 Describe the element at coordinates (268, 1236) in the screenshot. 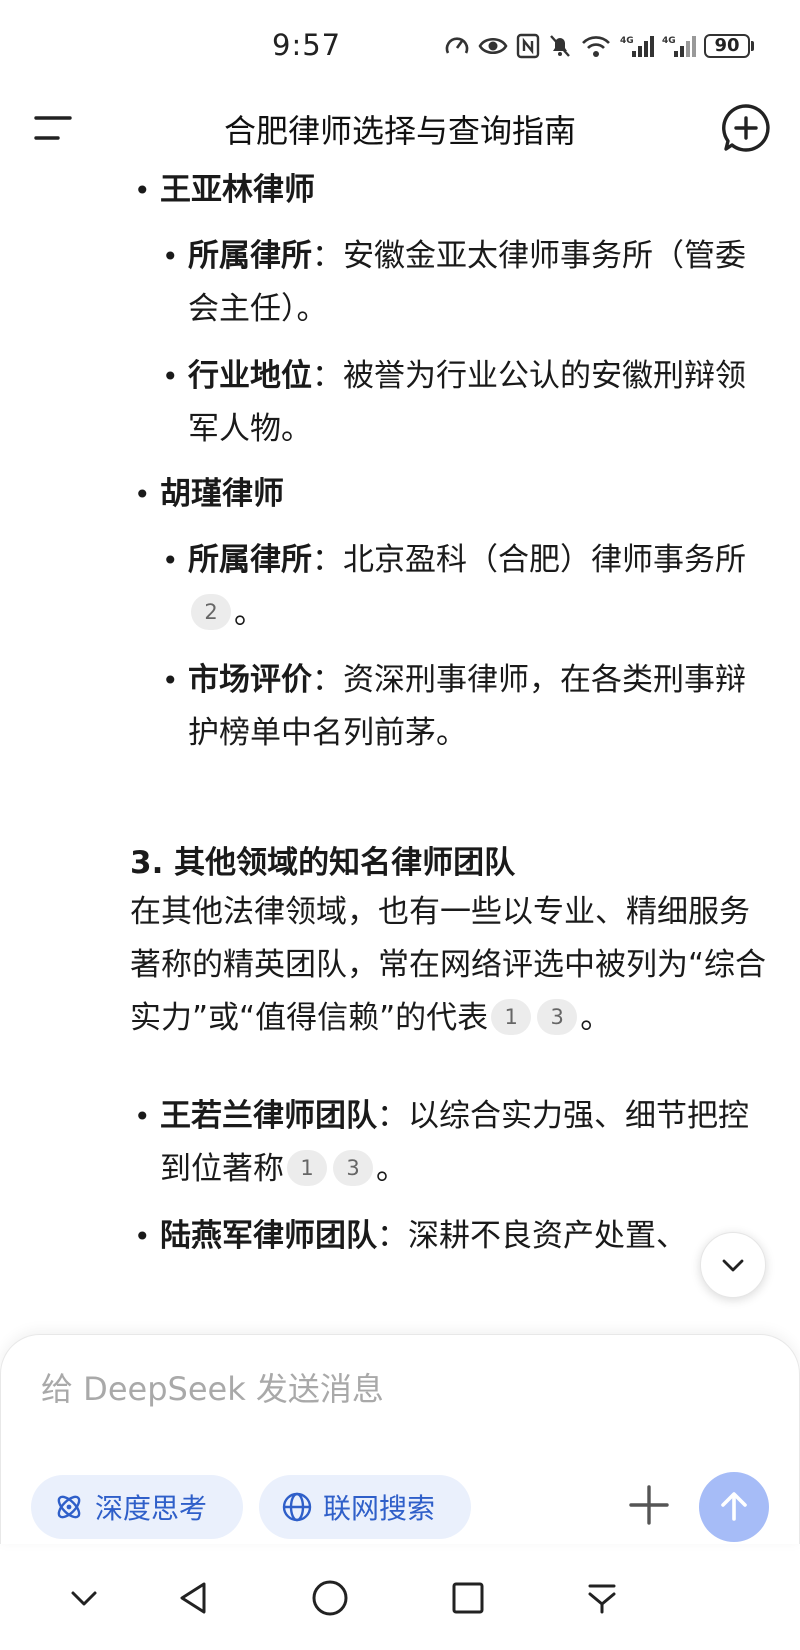

I see `team-name: 陆燕军律师团队` at that location.